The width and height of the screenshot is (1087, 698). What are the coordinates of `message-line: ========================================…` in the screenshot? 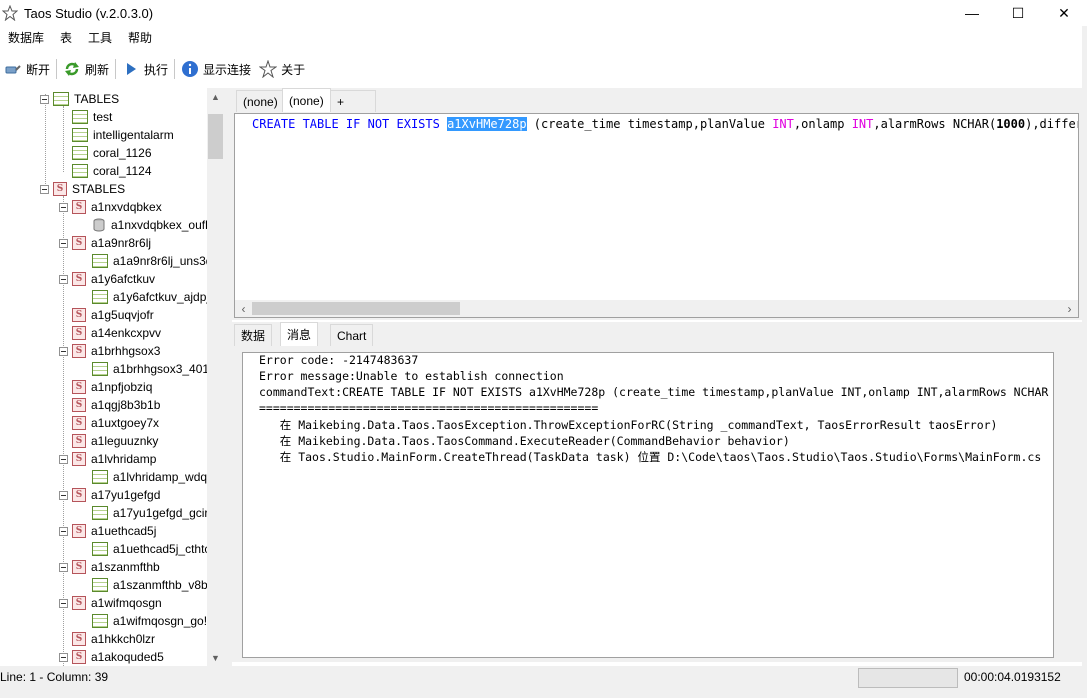 It's located at (429, 408).